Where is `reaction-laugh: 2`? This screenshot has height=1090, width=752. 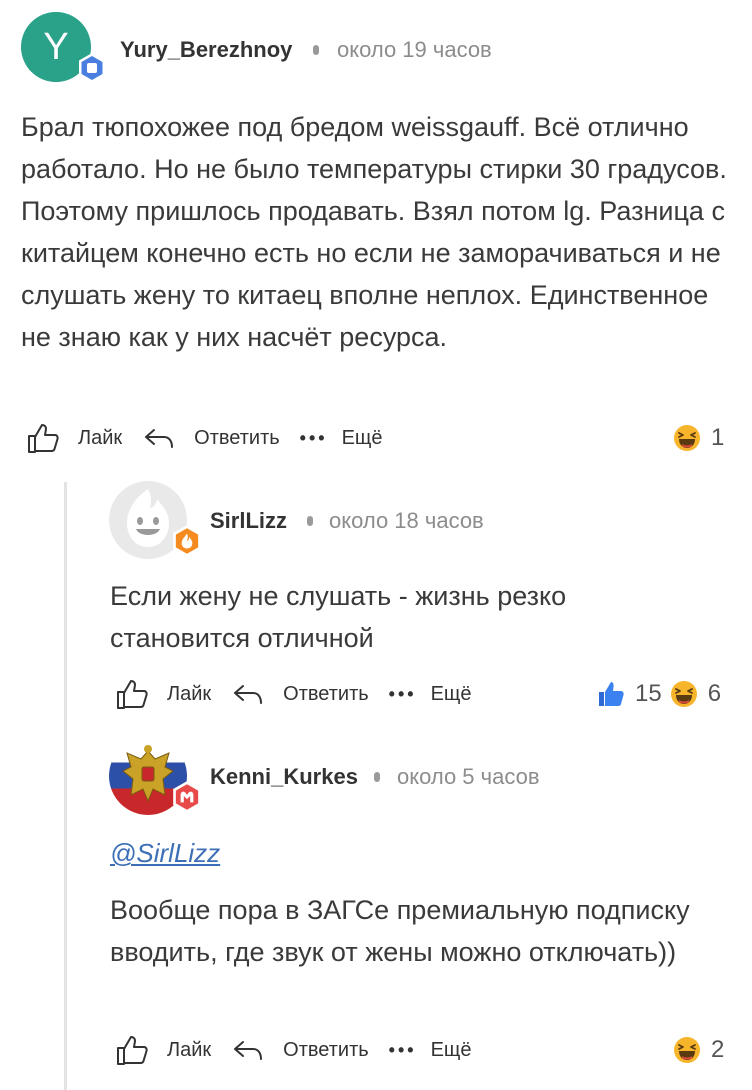 reaction-laugh: 2 is located at coordinates (698, 1050).